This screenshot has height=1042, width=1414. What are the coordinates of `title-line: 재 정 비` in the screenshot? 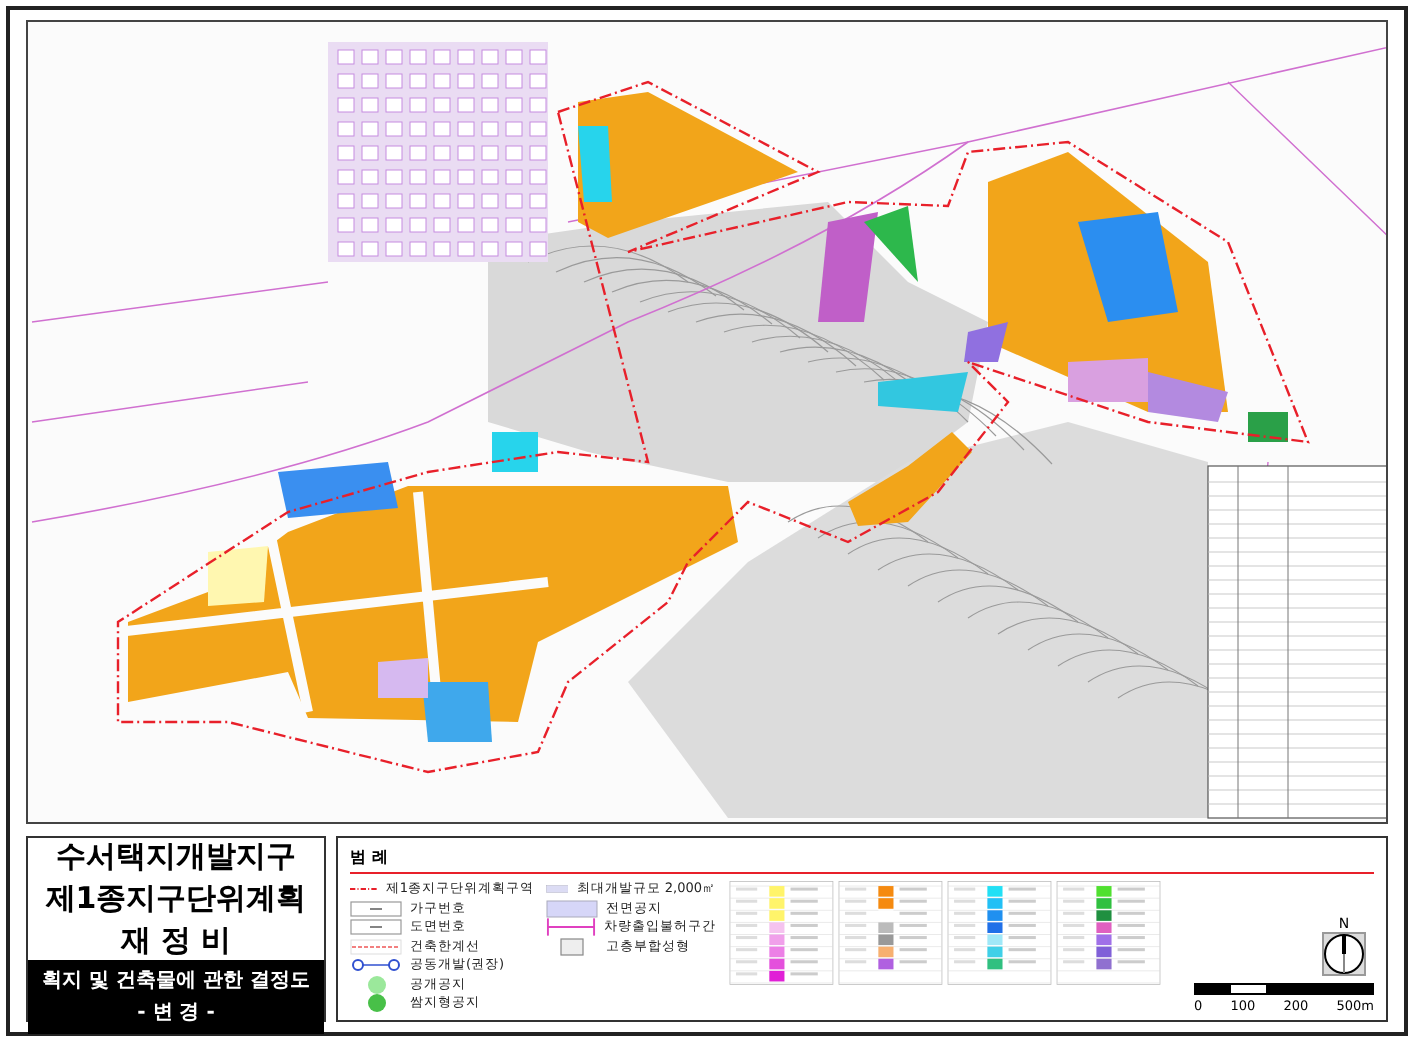 It's located at (176, 941).